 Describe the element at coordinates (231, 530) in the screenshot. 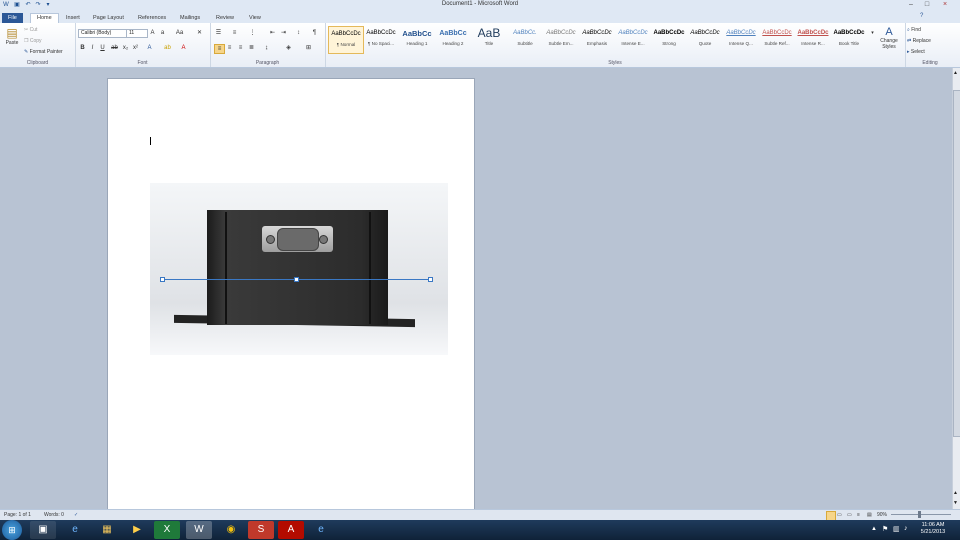

I see `chrome-taskbar-icon: ◉` at that location.